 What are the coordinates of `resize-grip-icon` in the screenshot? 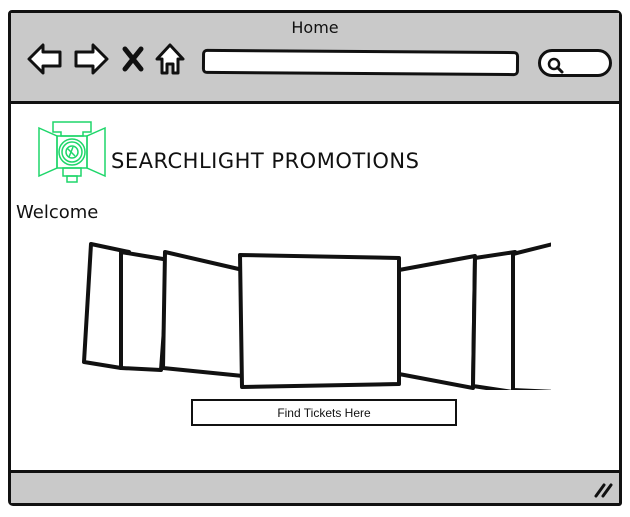 It's located at (604, 490).